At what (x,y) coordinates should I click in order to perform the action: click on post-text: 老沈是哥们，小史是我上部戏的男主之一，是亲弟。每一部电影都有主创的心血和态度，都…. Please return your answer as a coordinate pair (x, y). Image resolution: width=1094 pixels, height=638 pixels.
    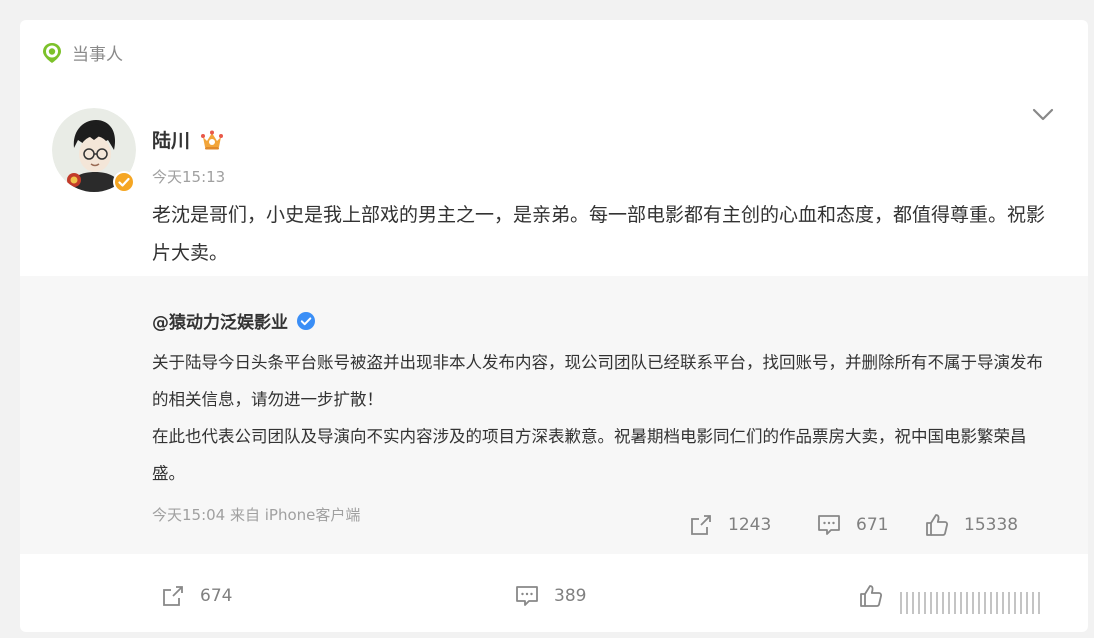
    Looking at the image, I should click on (599, 234).